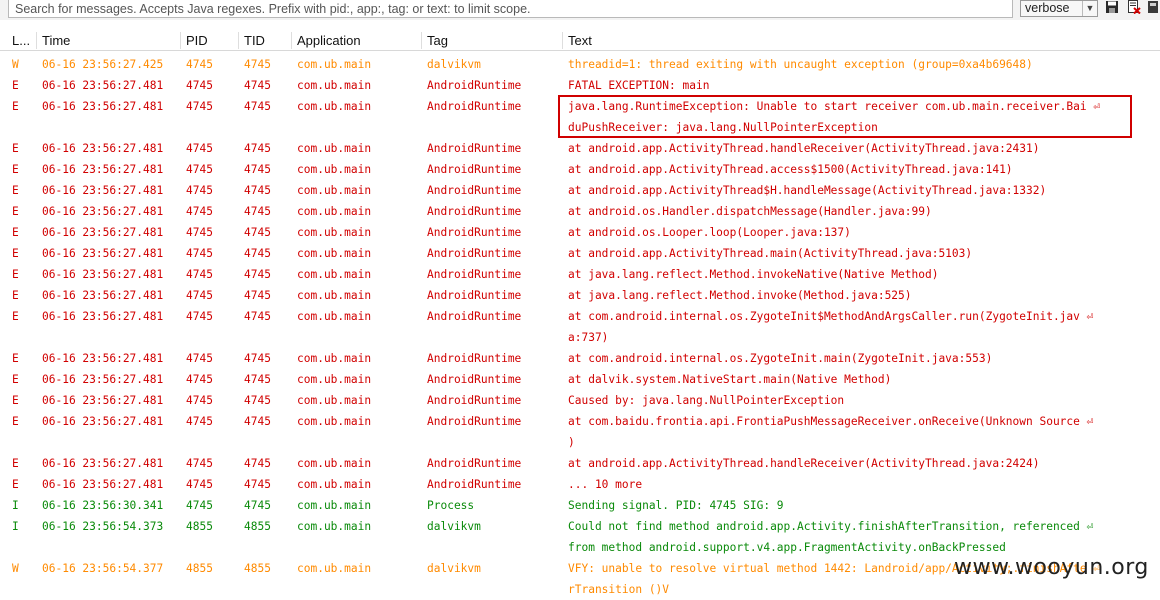 Image resolution: width=1160 pixels, height=600 pixels. Describe the element at coordinates (1153, 7) in the screenshot. I see `scroll-lock-icon` at that location.